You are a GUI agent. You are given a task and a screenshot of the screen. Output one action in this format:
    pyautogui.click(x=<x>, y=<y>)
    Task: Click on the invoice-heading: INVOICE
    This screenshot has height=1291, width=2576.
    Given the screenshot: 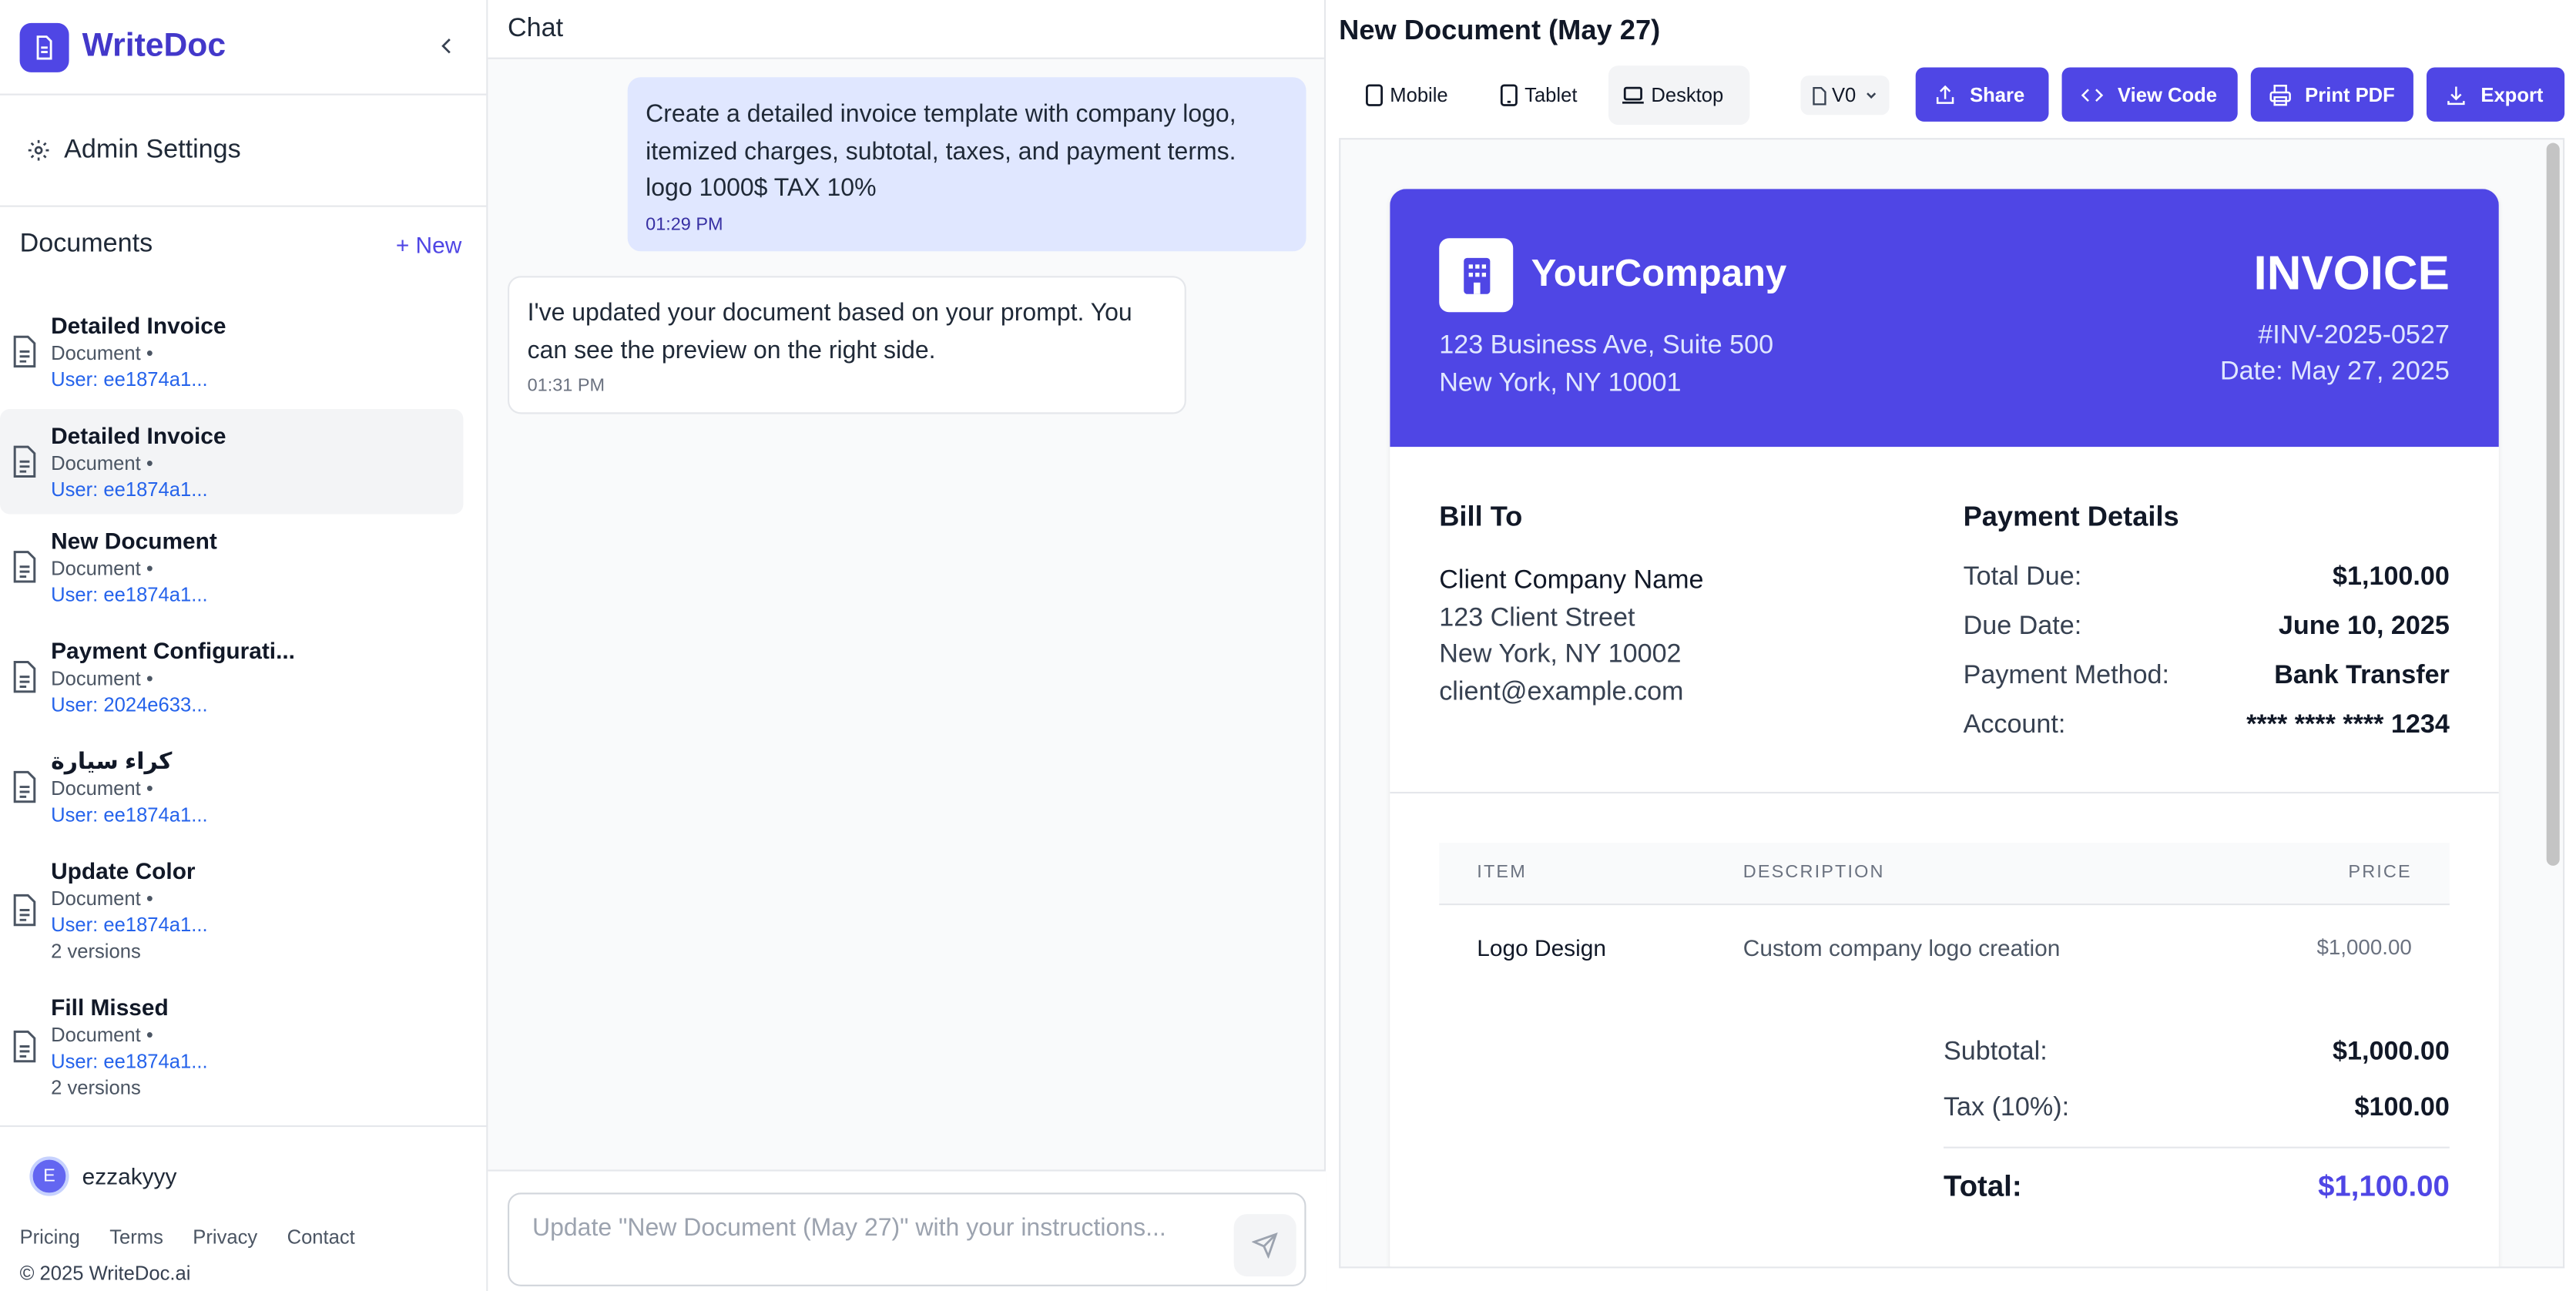 What is the action you would take?
    pyautogui.click(x=2351, y=274)
    